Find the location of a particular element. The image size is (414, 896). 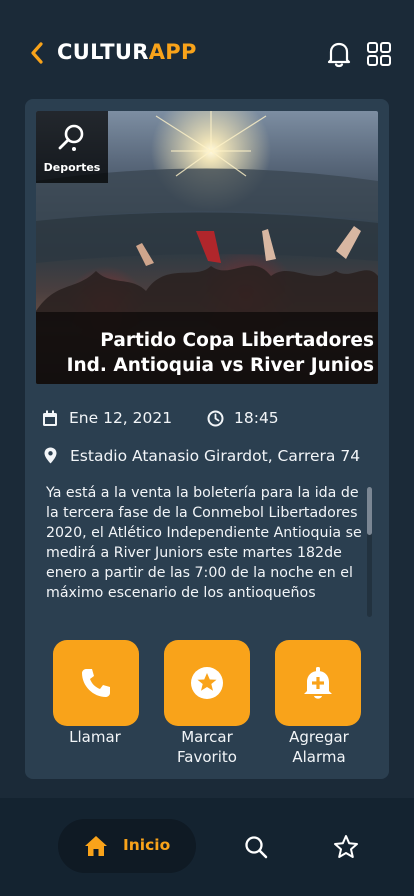

event-time: 18:45 is located at coordinates (256, 418).